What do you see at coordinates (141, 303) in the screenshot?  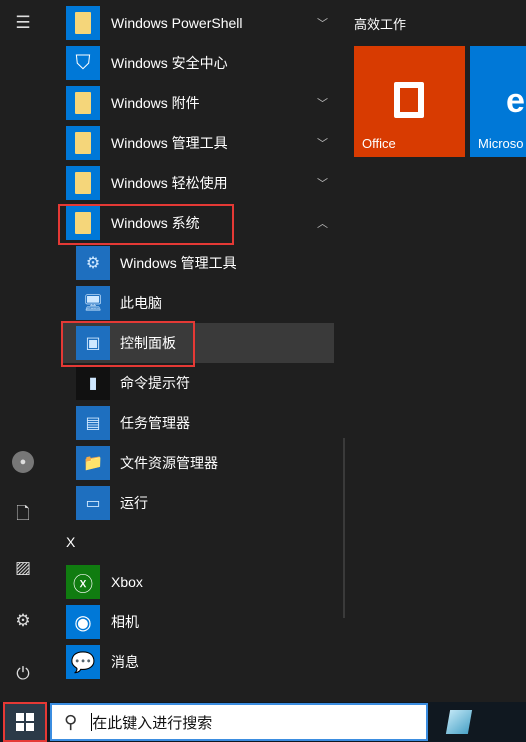 I see `app-label: 此电脑` at bounding box center [141, 303].